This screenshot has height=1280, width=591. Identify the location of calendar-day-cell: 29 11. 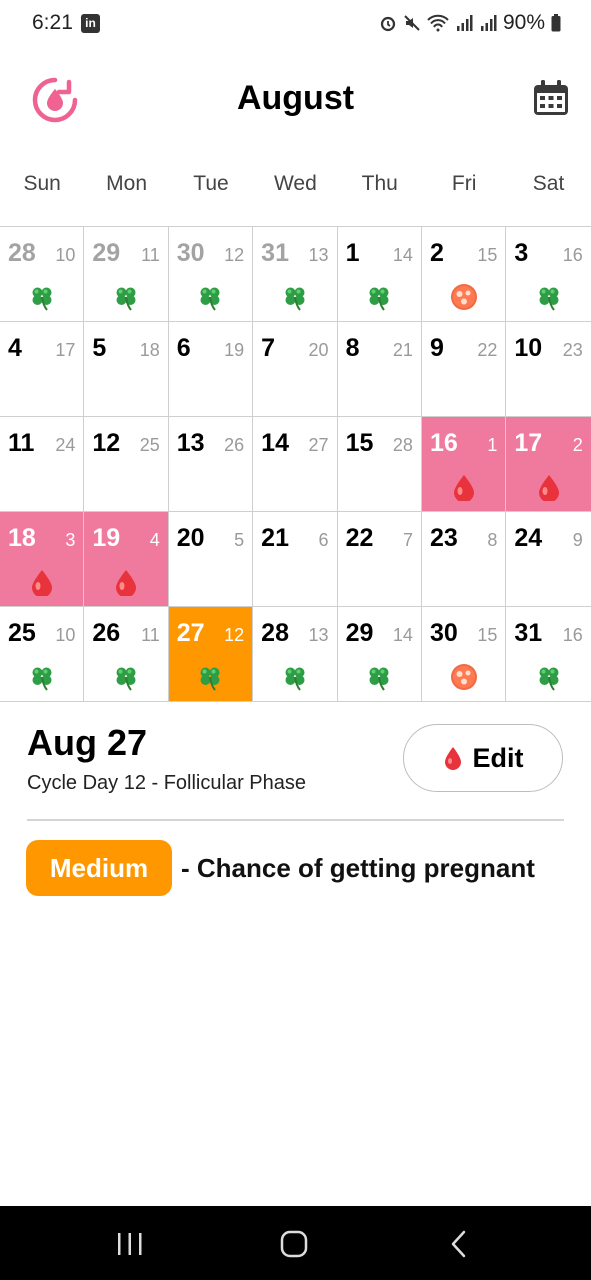
(126, 274).